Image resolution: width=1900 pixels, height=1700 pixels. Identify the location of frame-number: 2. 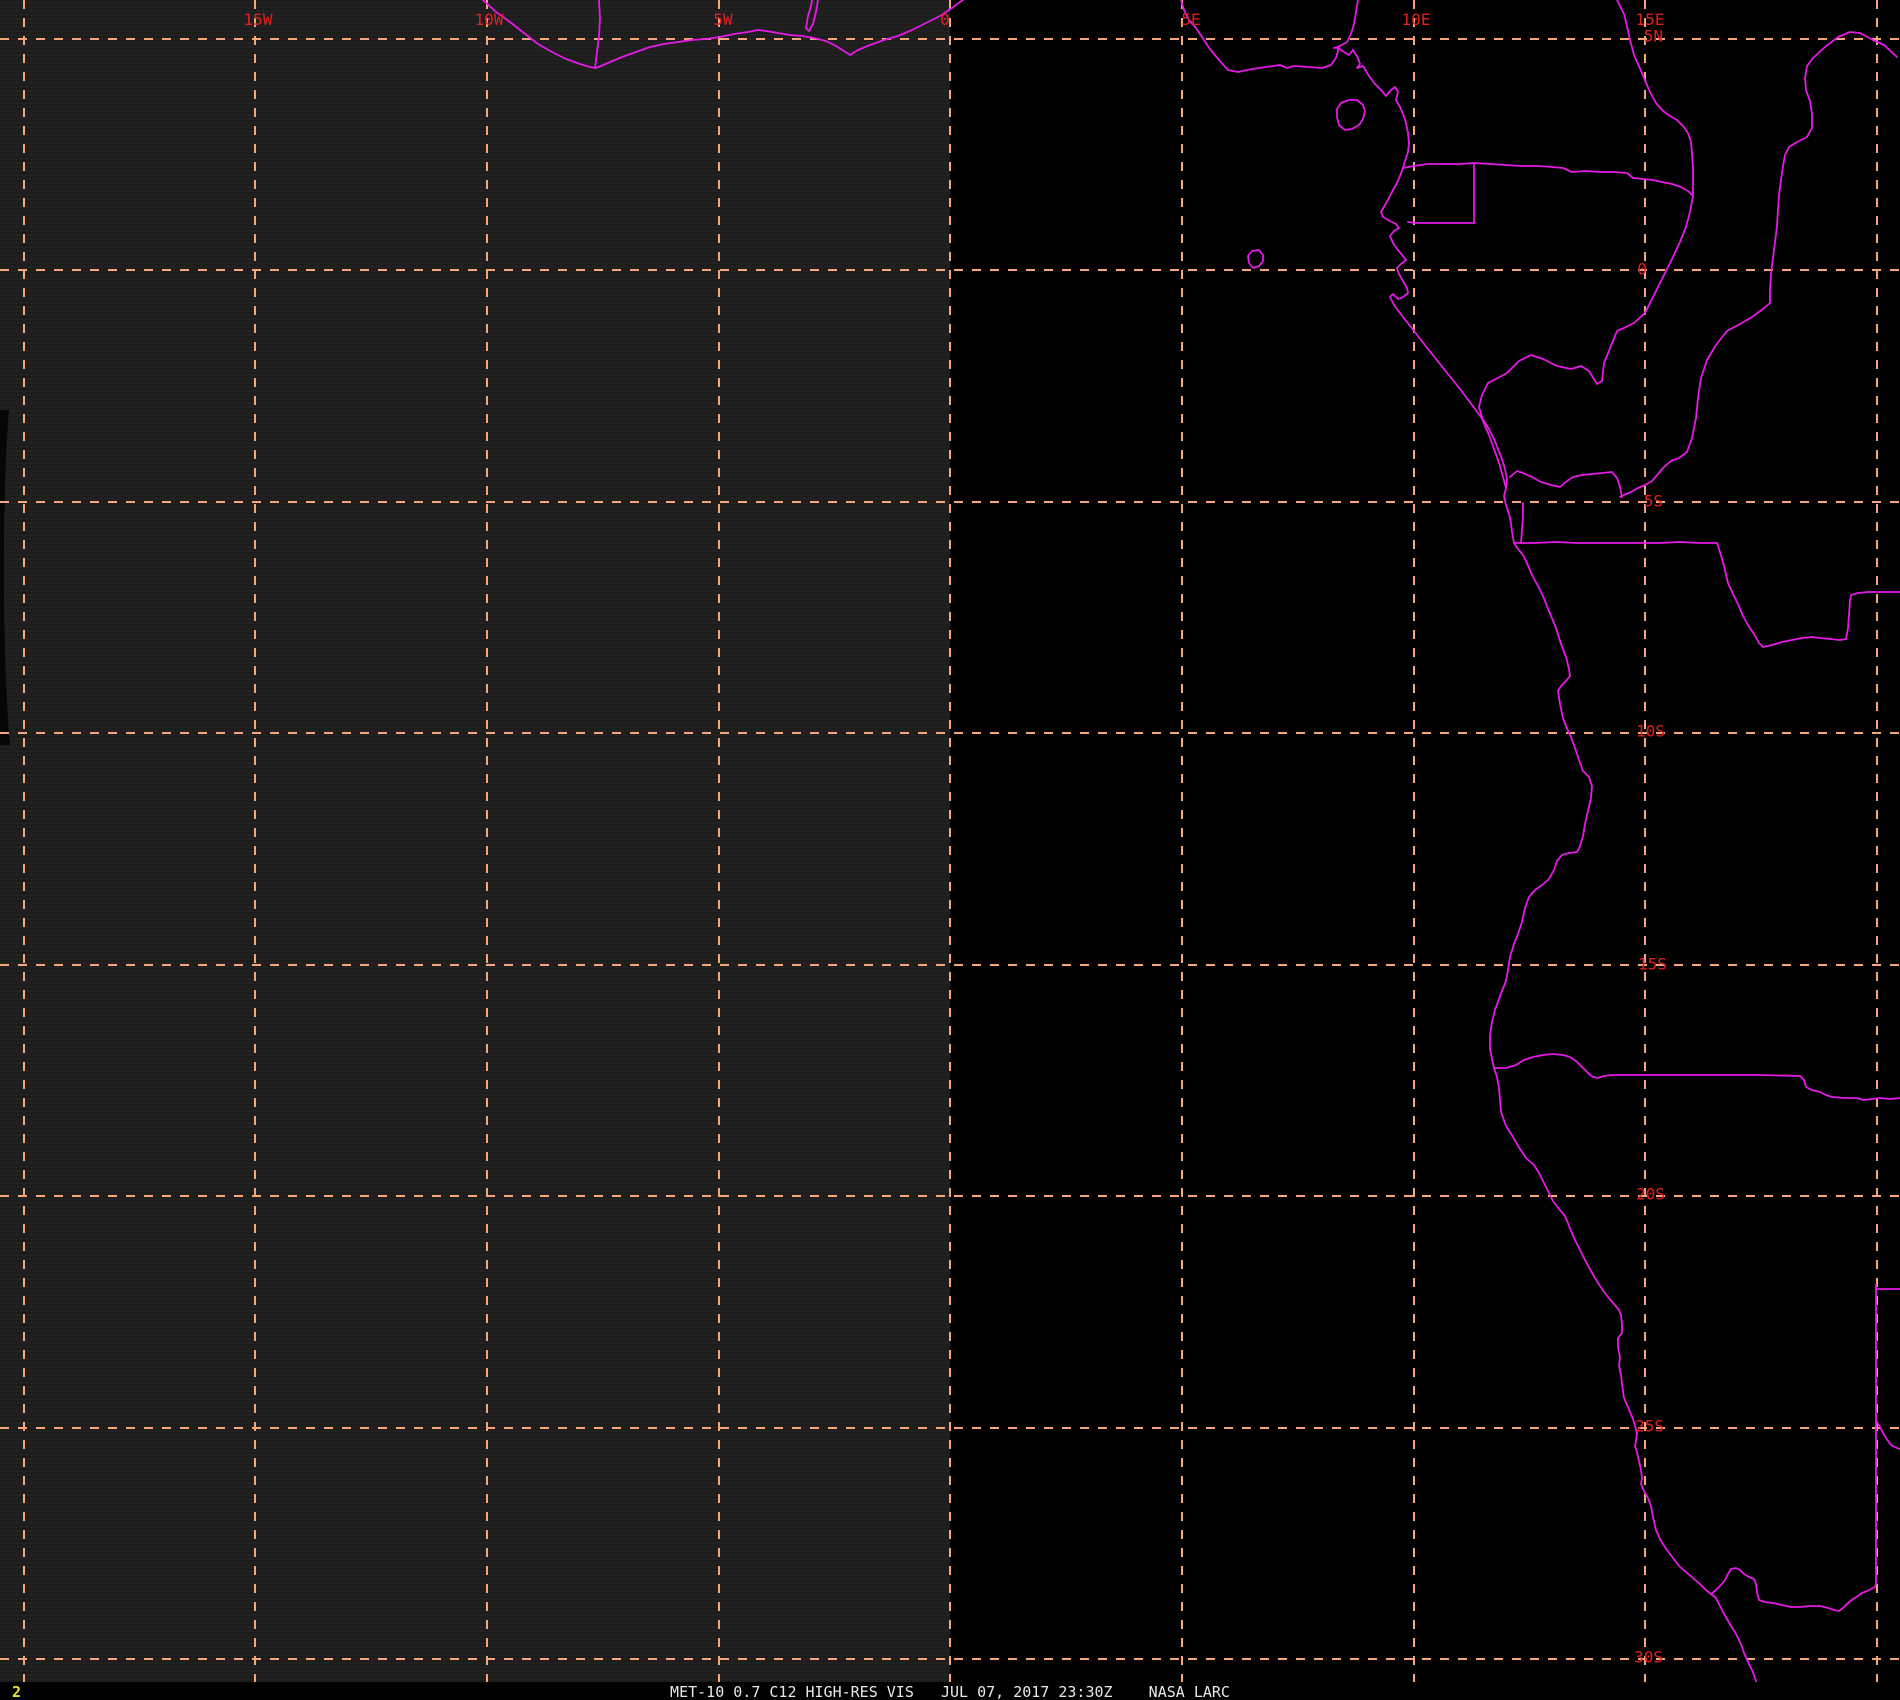
(17, 1691).